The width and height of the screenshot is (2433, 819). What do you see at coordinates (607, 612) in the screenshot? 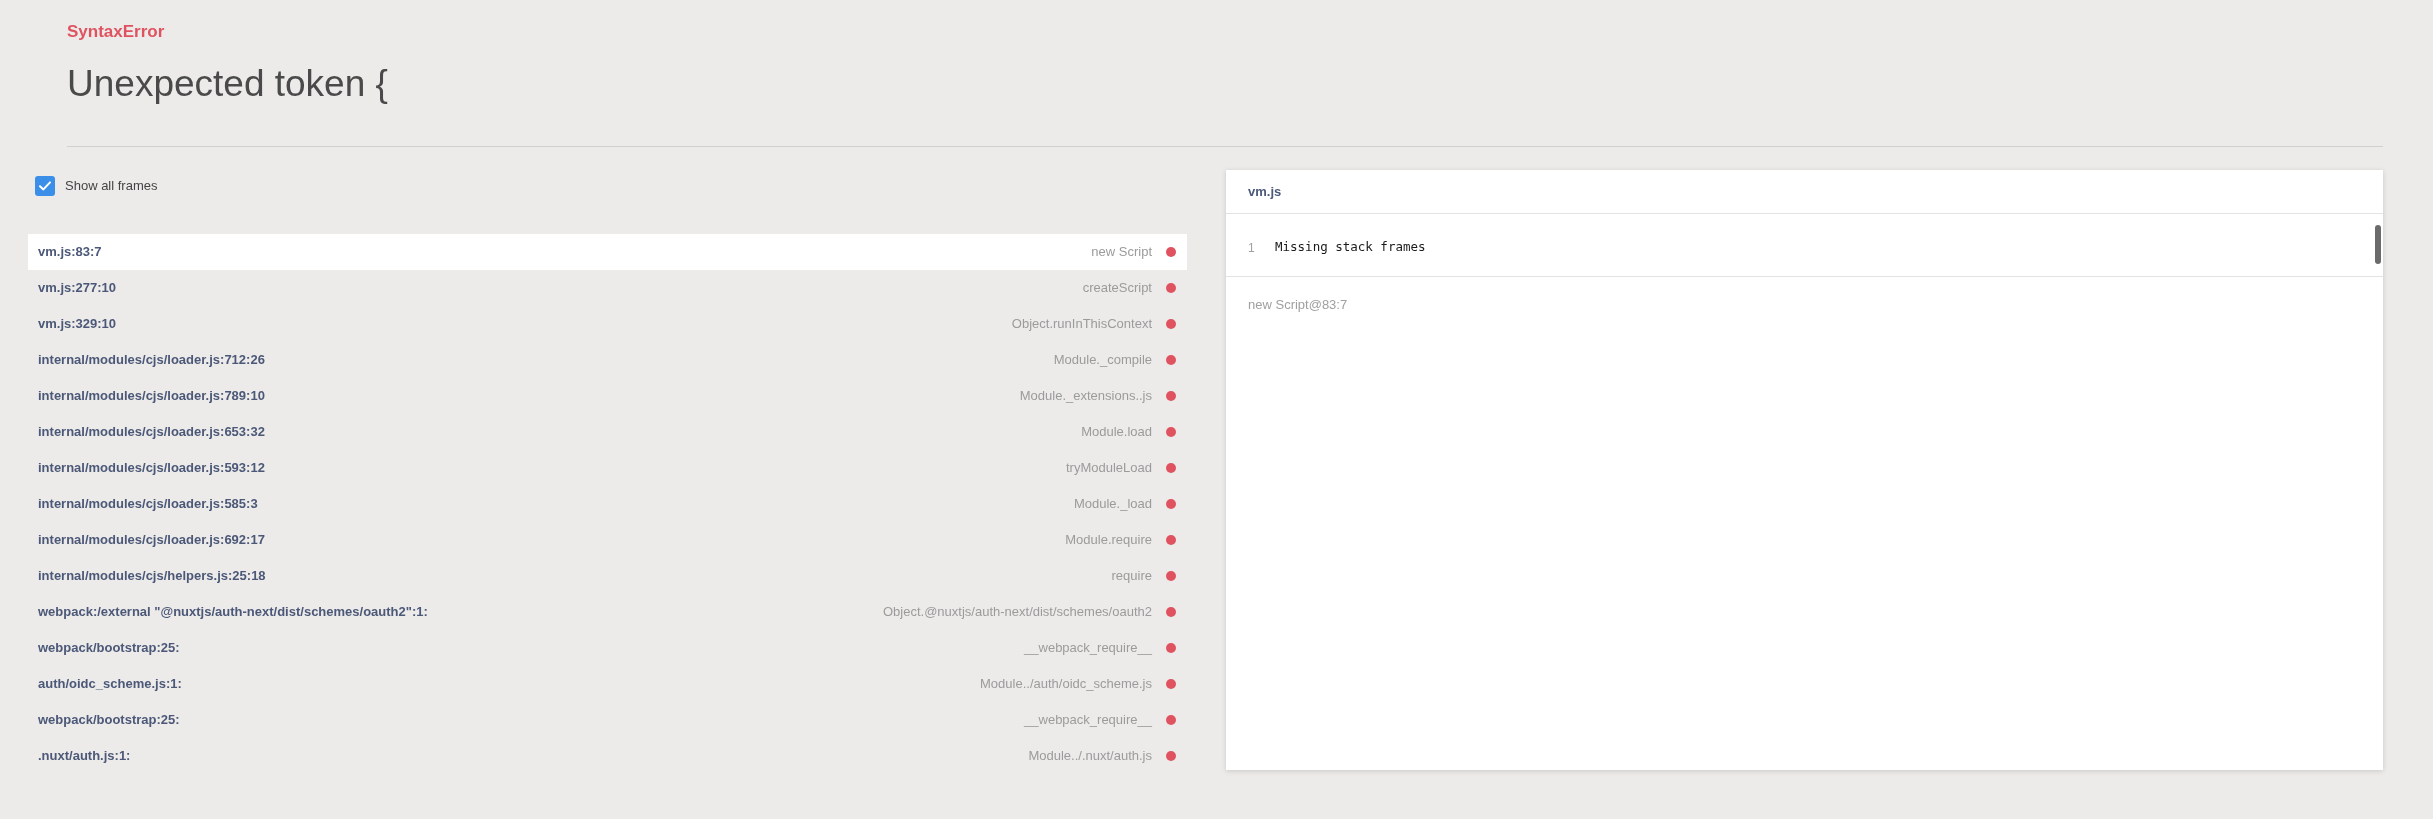
I see `stack-frame-row: webpack:/external "@nuxtjs/auth-next/dist/schemes/oauth2":1: Object.@nuxtjs/auth-next/dist/schemes/oauth2` at bounding box center [607, 612].